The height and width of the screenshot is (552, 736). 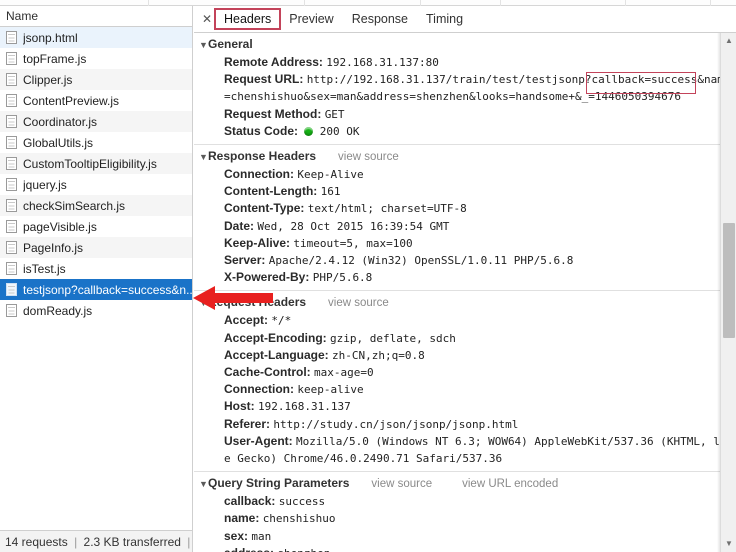 I want to click on request-list-item: isTest.js, so click(x=96, y=268).